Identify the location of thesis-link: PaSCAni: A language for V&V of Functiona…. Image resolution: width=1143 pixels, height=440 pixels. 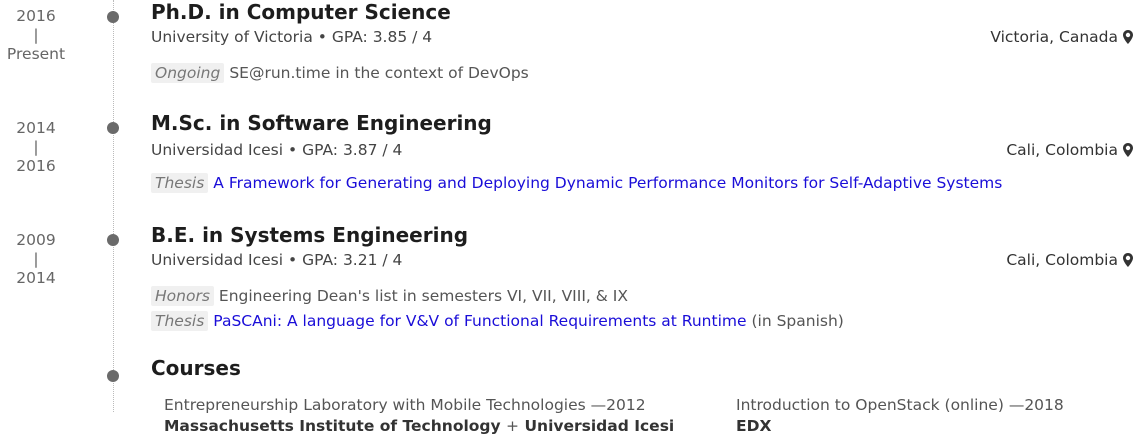
(479, 321).